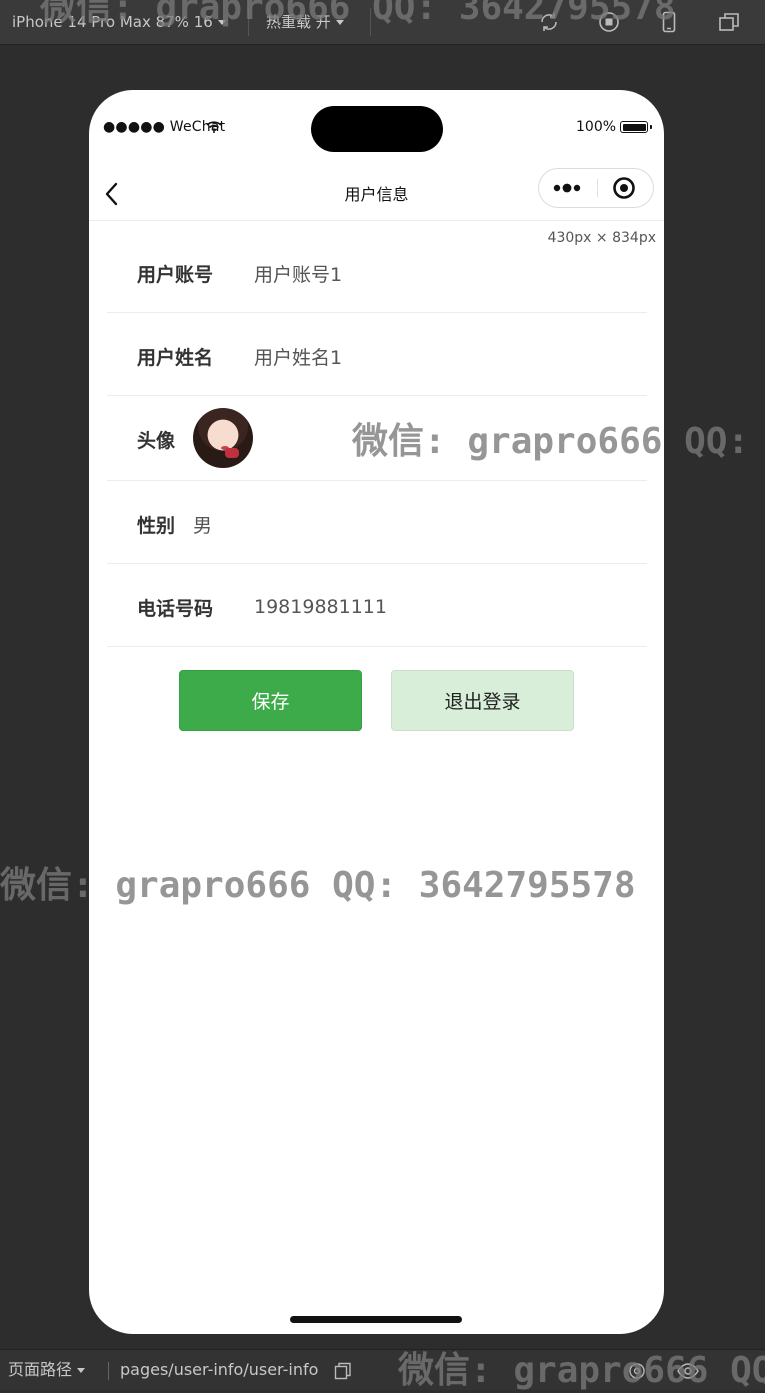 The width and height of the screenshot is (765, 1393). Describe the element at coordinates (376, 701) in the screenshot. I see `action-buttons: 保存 退出登录` at that location.